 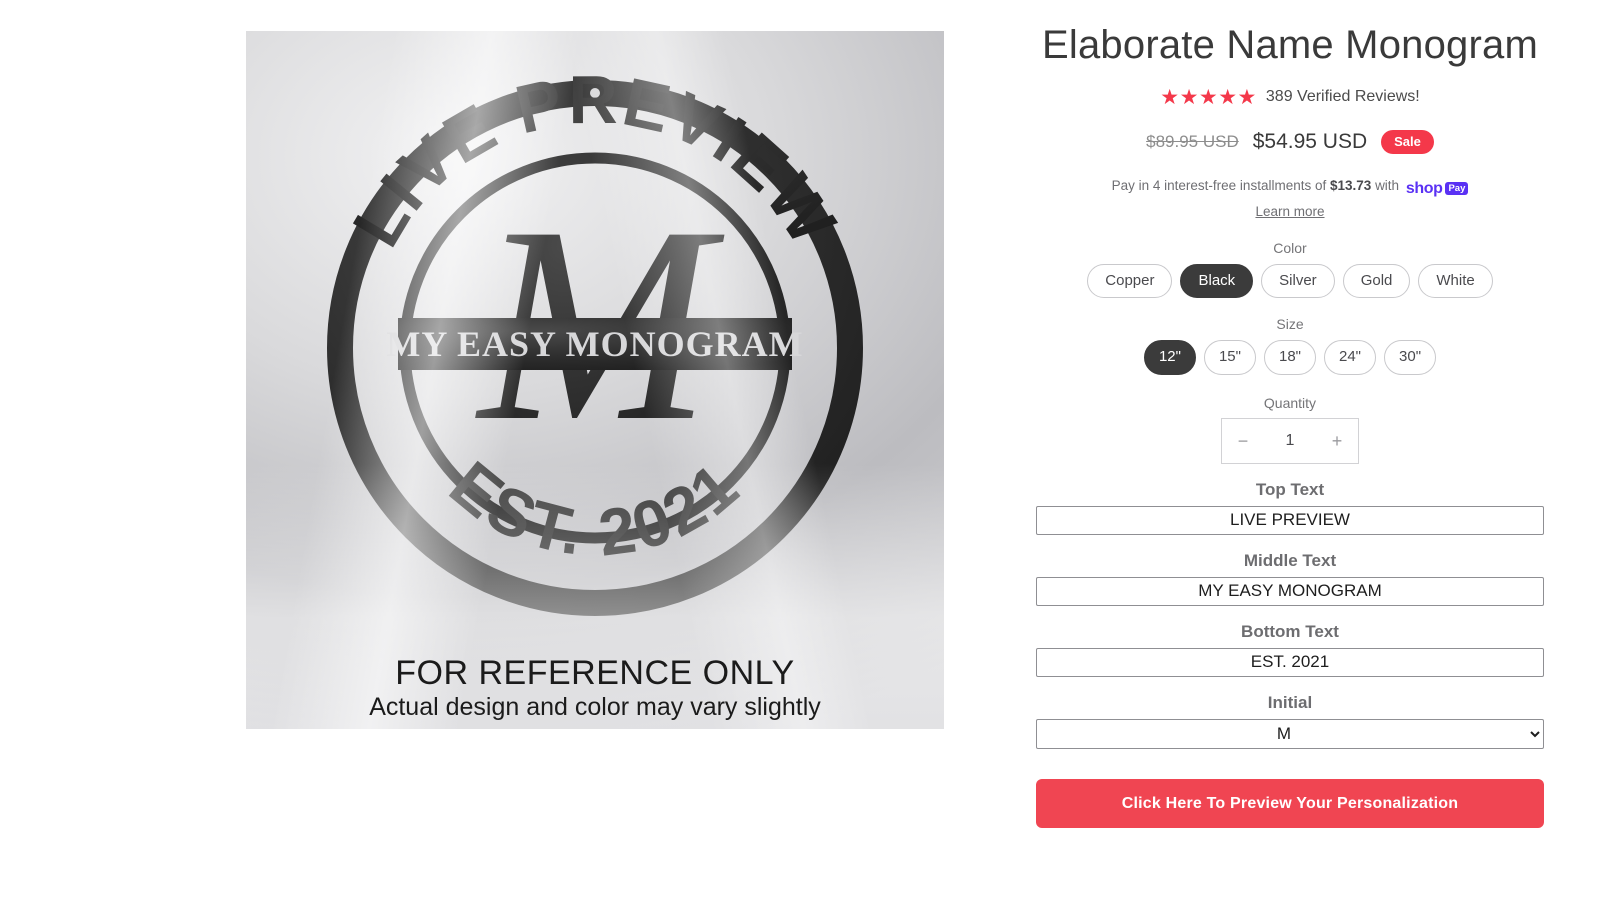 I want to click on middle-text-input, so click(x=1290, y=591).